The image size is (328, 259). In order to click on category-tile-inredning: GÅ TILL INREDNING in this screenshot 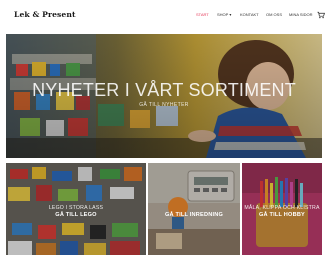, I will do `click(194, 209)`.